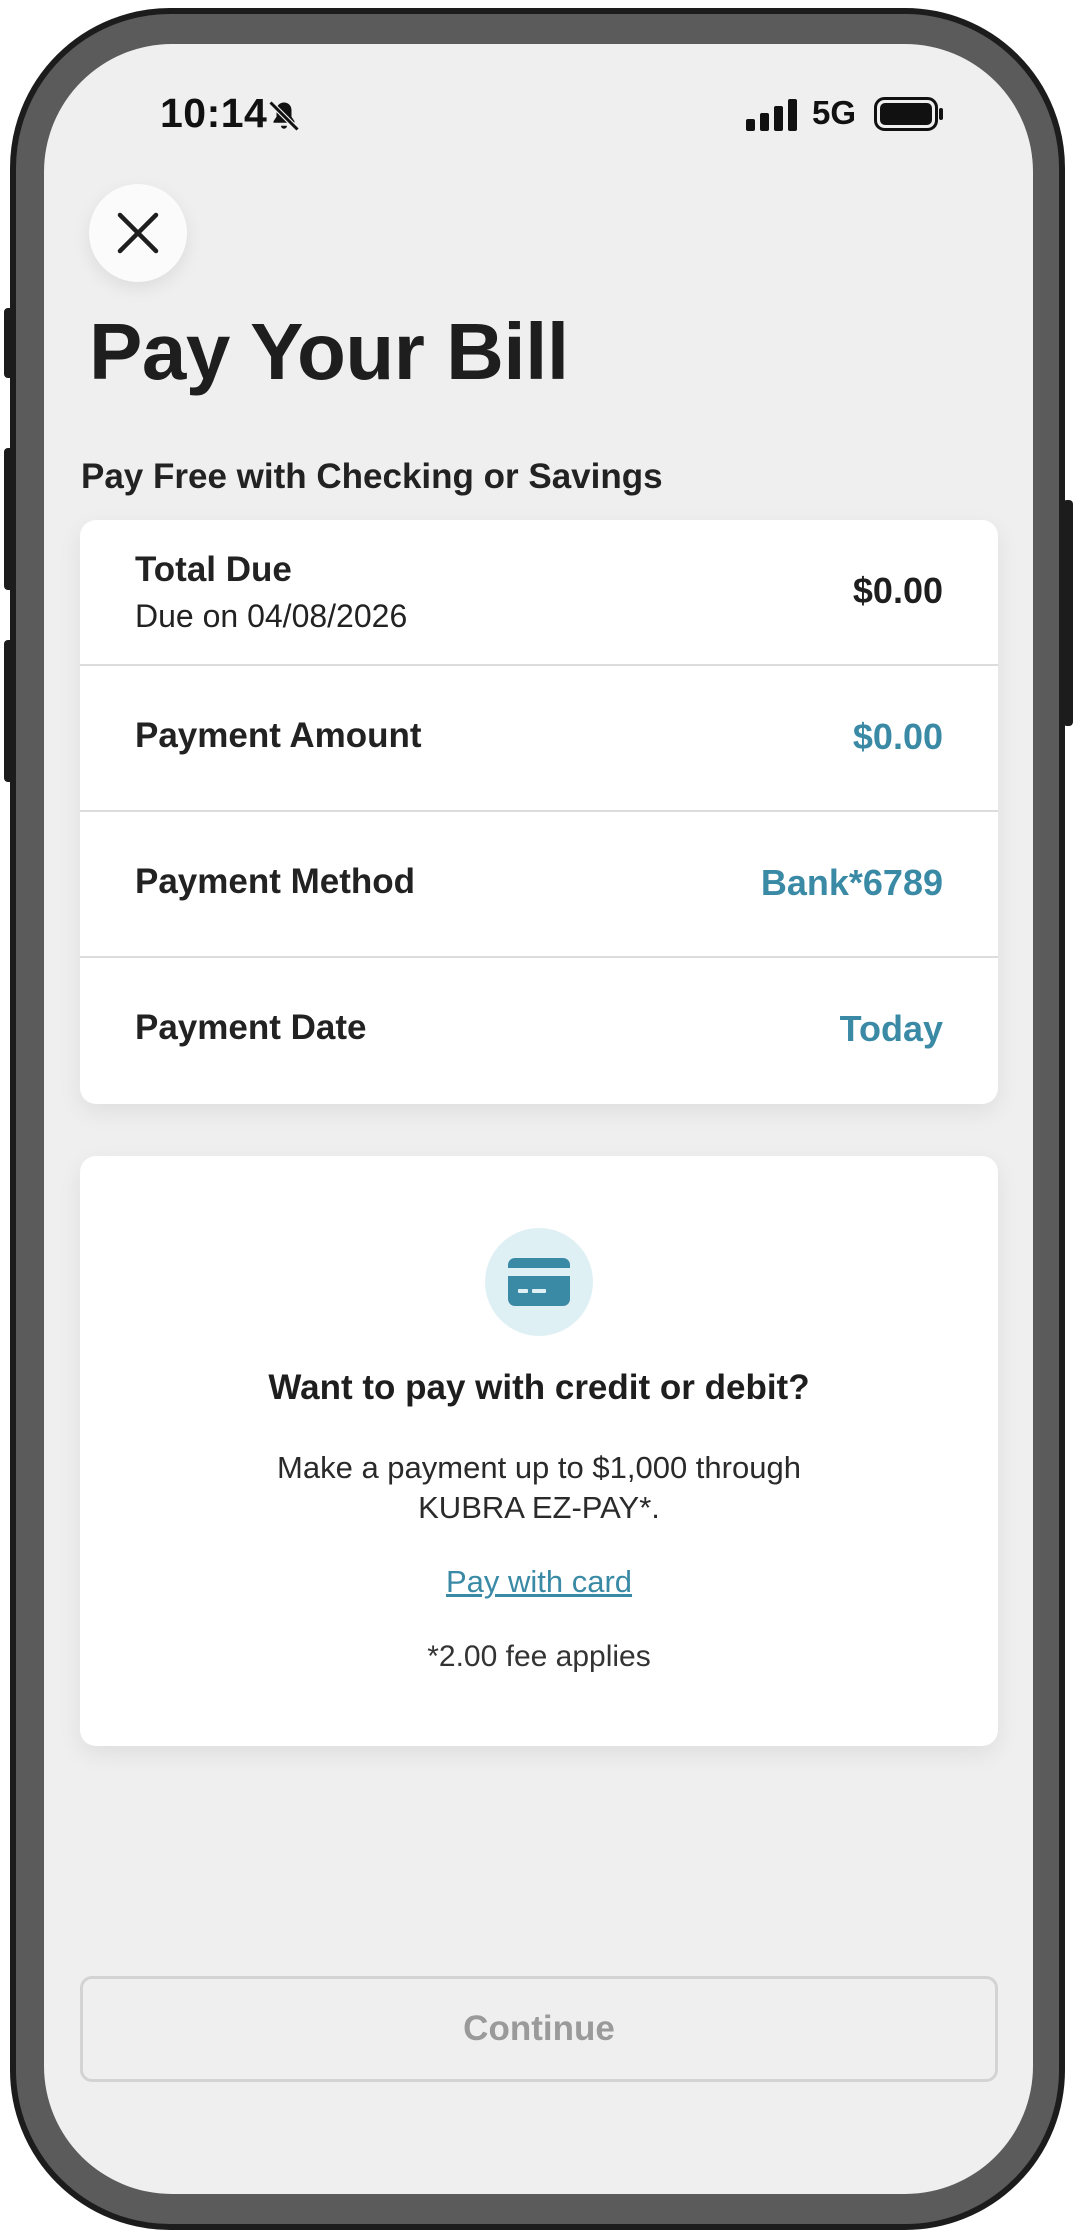 This screenshot has height=2238, width=1077. I want to click on payment-method-value: Bank*6789, so click(852, 883).